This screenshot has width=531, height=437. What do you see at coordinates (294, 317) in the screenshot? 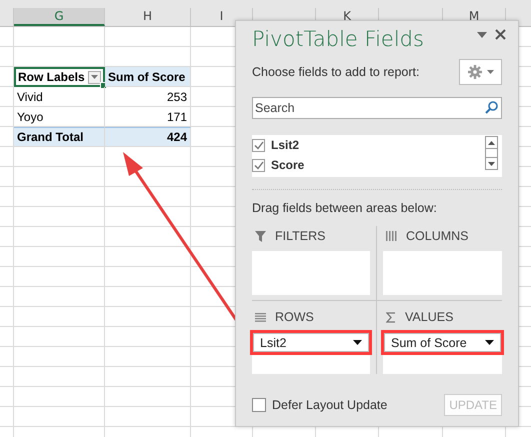
I see `area-label: ROWS` at bounding box center [294, 317].